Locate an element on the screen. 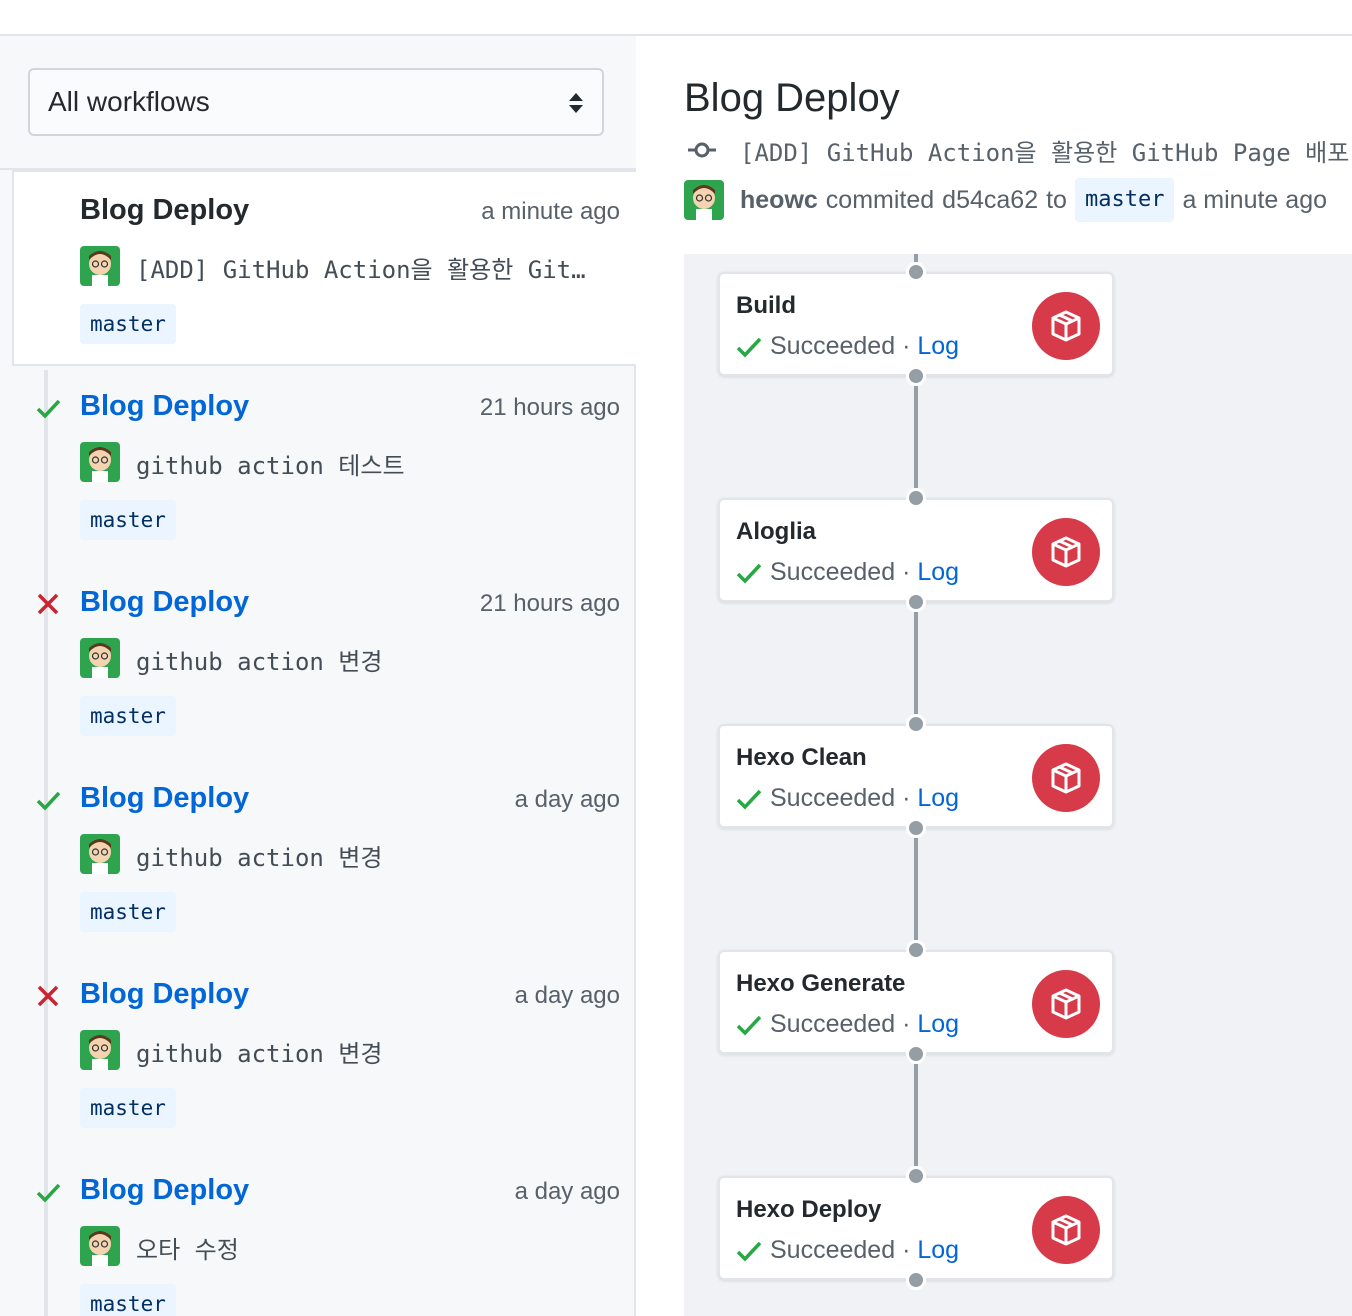  job-card: Hexo Generate Succeeded · Log is located at coordinates (916, 1002).